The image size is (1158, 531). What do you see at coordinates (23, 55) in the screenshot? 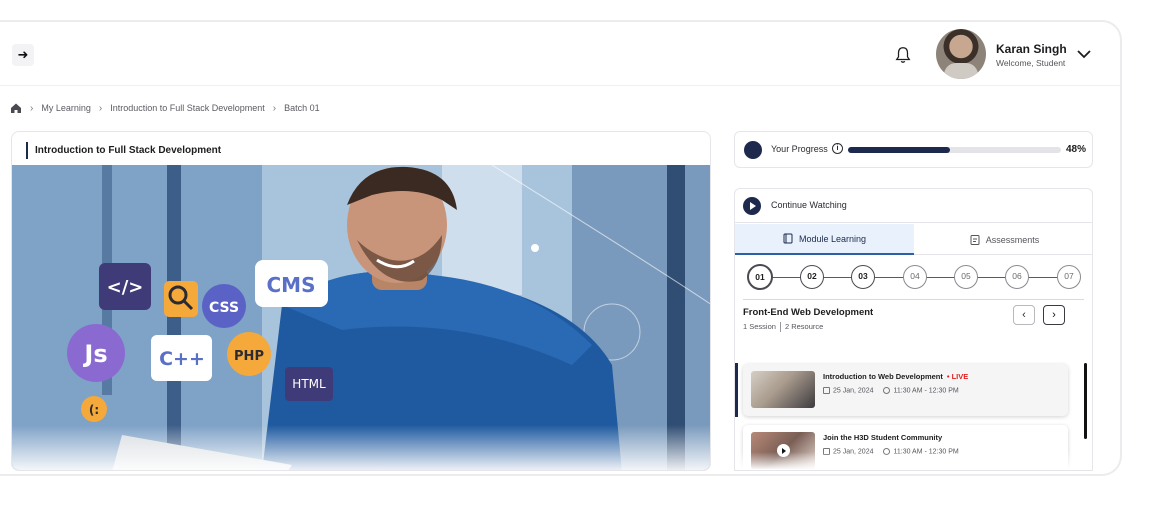
I see `arrow-right-icon: ➜` at bounding box center [23, 55].